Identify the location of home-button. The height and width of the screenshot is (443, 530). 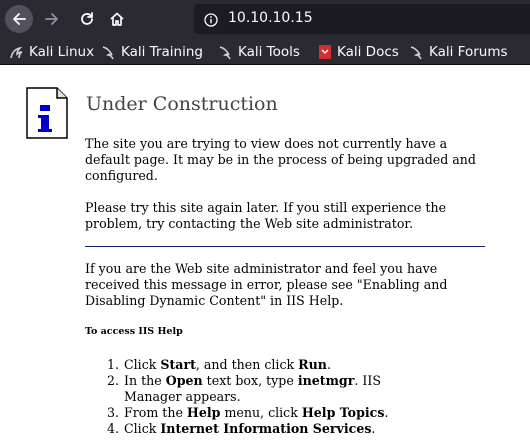
(117, 19).